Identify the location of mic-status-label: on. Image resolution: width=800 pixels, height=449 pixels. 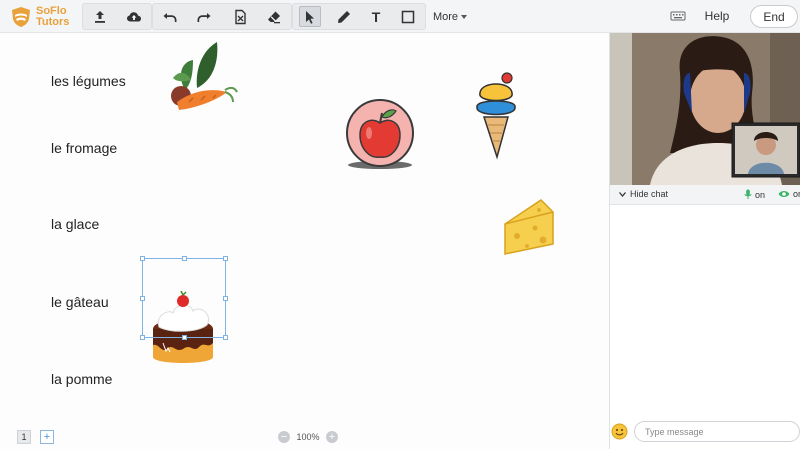
(760, 194).